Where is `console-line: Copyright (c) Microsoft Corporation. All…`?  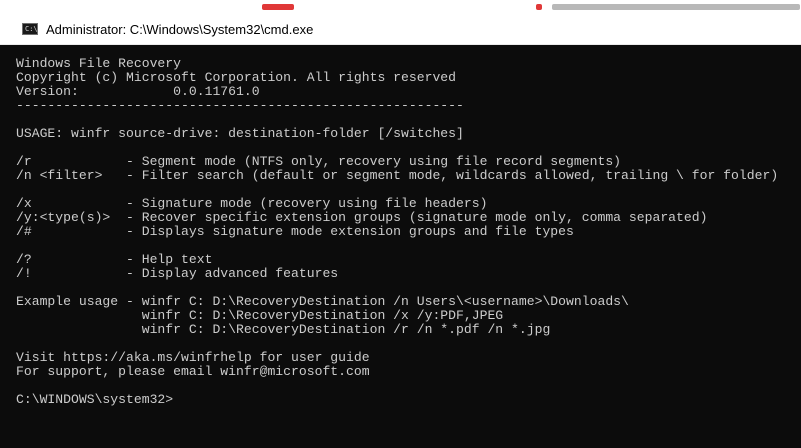
console-line: Copyright (c) Microsoft Corporation. All… is located at coordinates (236, 77).